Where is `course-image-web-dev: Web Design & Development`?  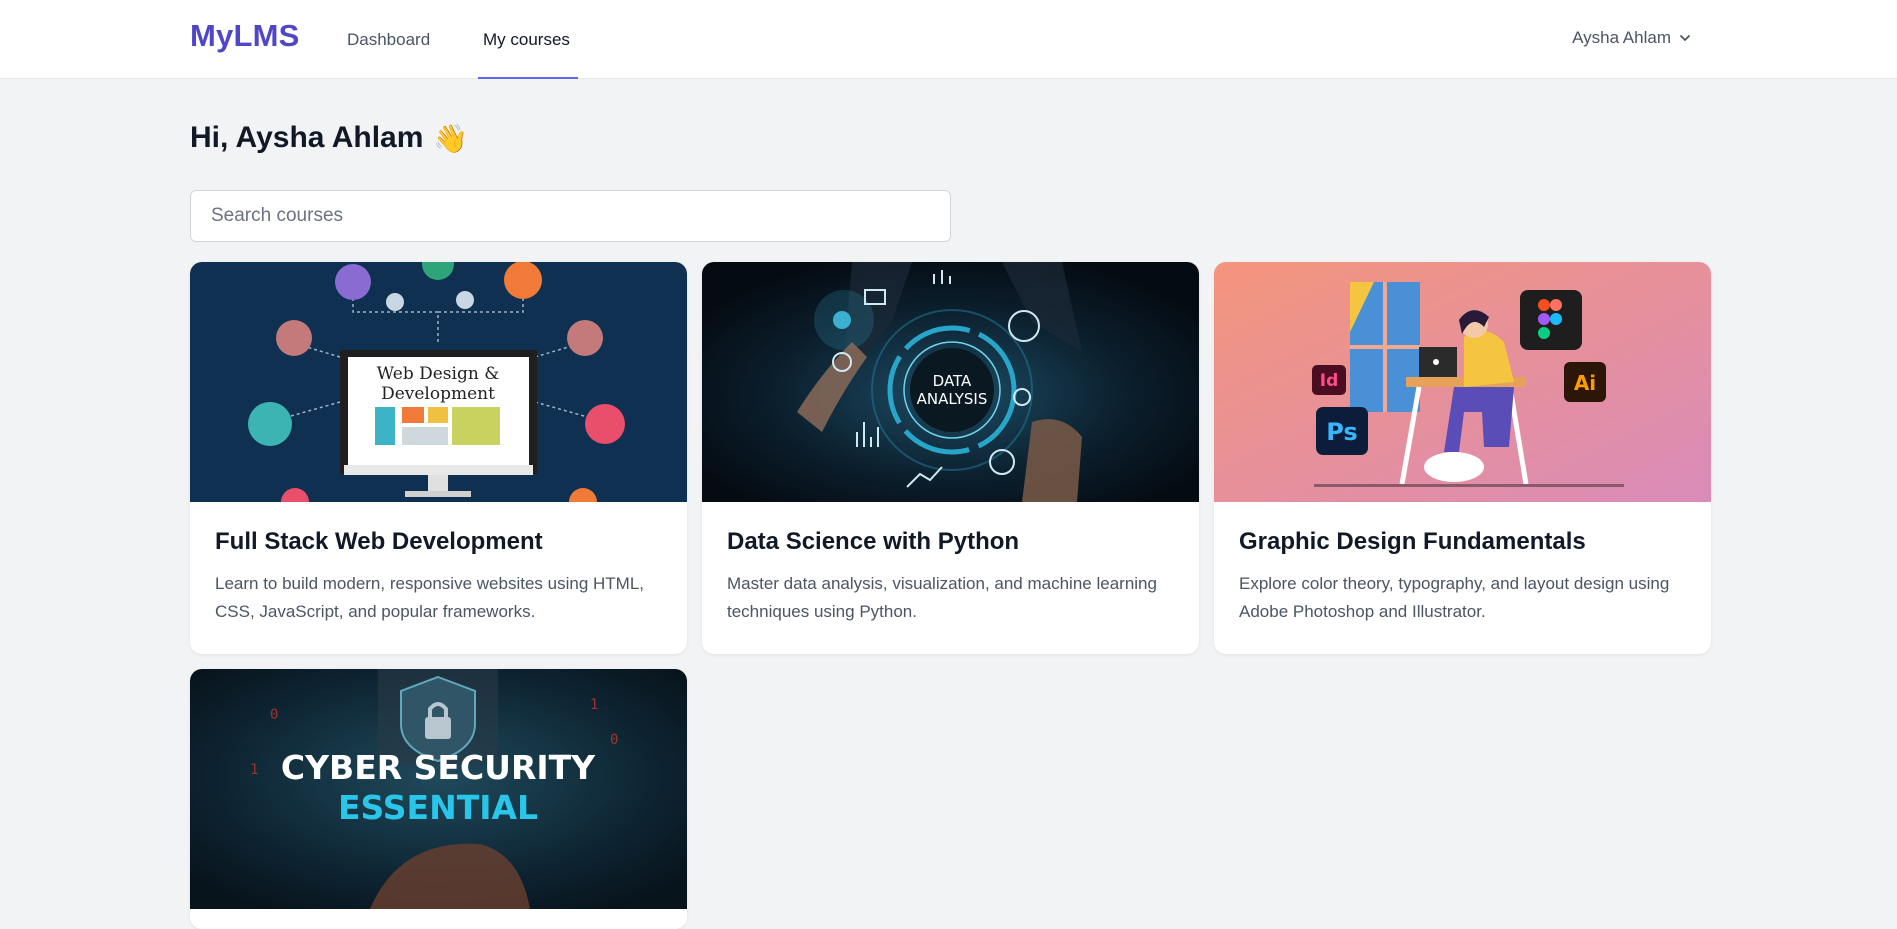 course-image-web-dev: Web Design & Development is located at coordinates (438, 382).